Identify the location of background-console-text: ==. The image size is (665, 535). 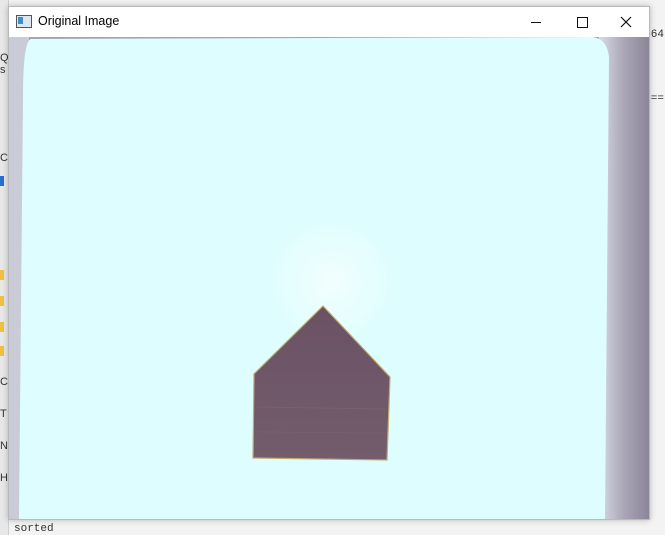
(657, 99).